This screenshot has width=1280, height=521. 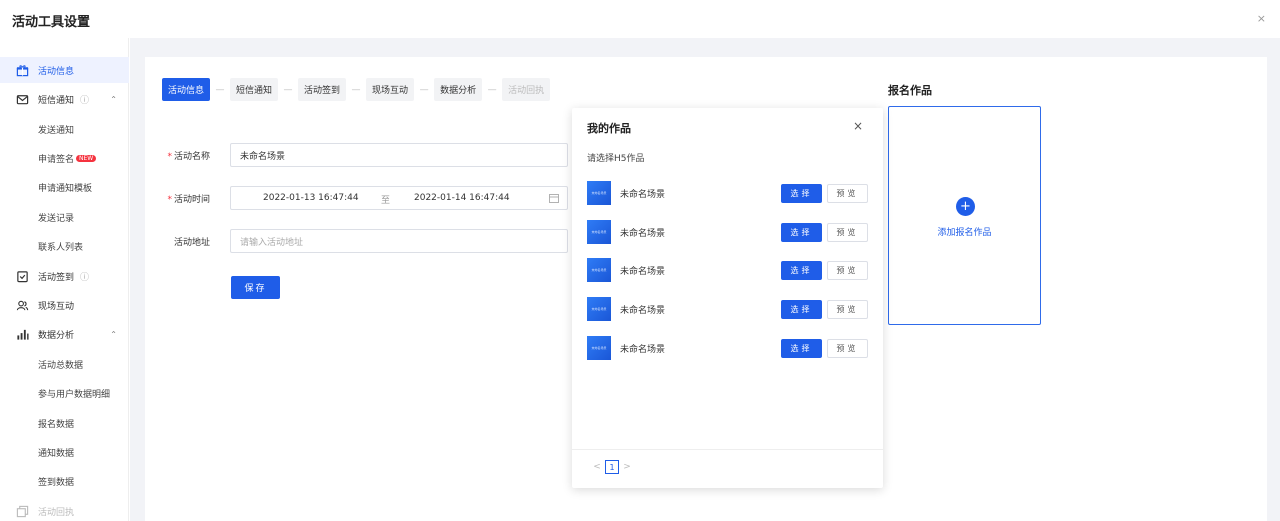 I want to click on header: 活动工具设置 ×, so click(x=640, y=19).